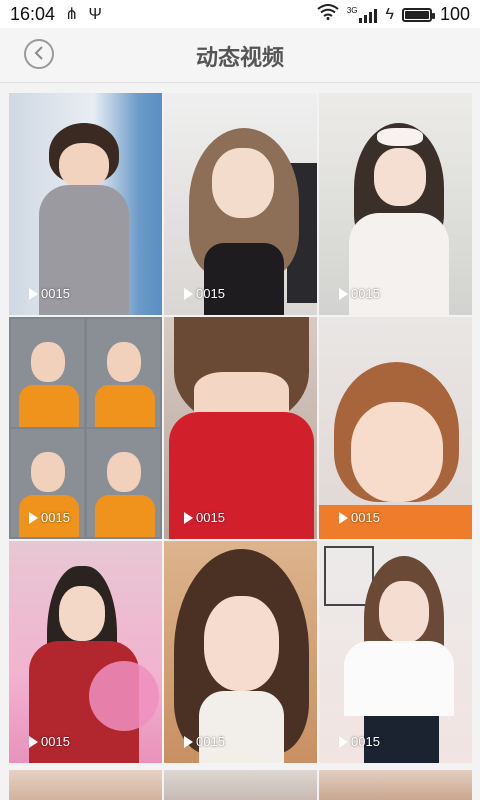 The height and width of the screenshot is (800, 480). I want to click on battery-level: 100, so click(454, 14).